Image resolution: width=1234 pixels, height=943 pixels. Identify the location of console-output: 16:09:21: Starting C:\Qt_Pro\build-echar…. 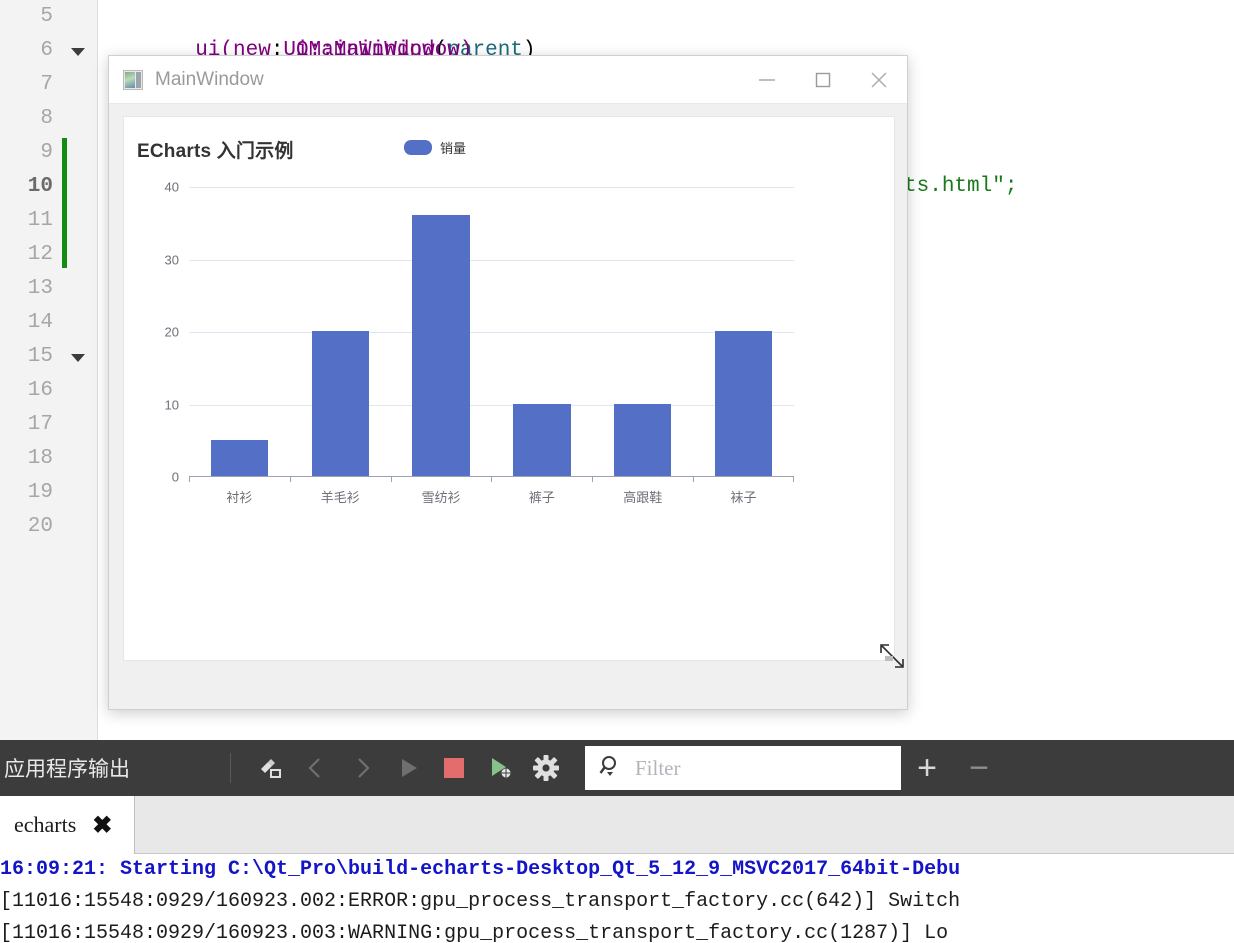
(617, 898).